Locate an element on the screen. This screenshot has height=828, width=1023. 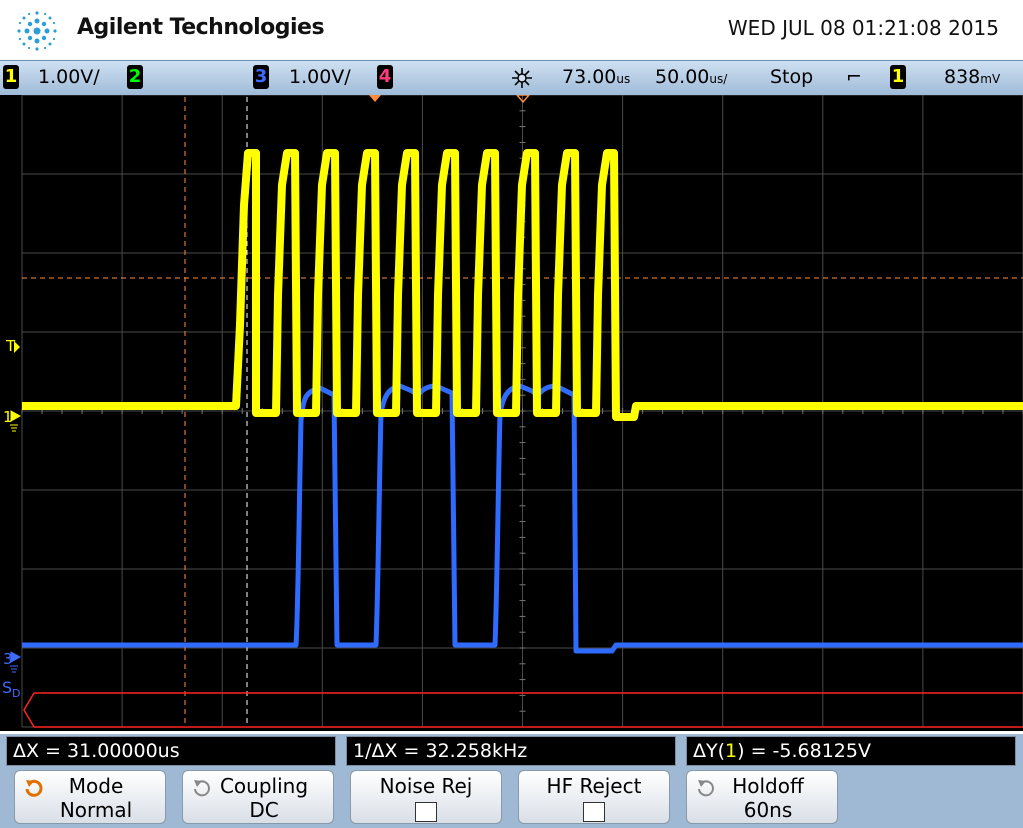
channel-3-indicator: 3 is located at coordinates (261, 77).